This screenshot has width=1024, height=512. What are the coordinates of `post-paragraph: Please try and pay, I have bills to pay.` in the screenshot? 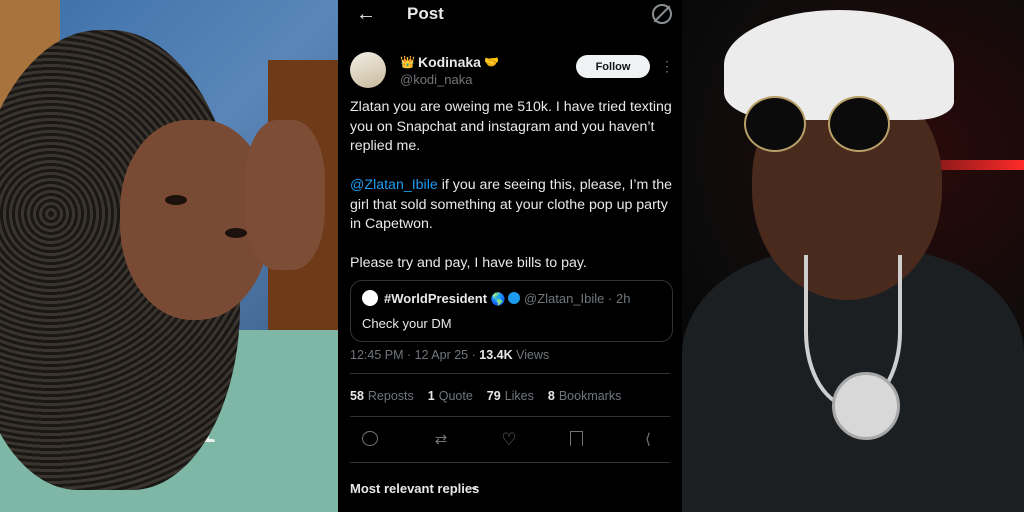 It's located at (468, 263).